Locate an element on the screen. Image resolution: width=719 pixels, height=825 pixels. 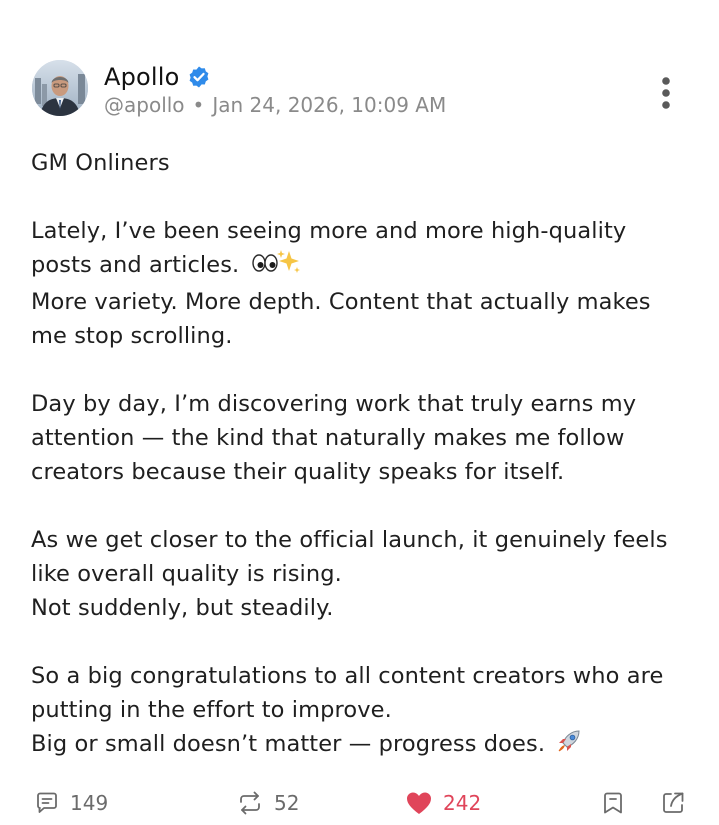
post-timestamp: Jan 24, 2026, 10:09 AM is located at coordinates (329, 105).